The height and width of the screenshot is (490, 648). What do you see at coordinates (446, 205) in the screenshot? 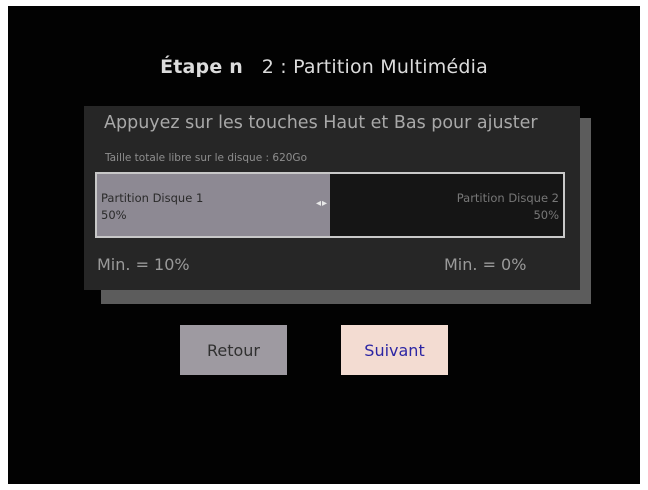
I see `partition-disk-2: Partition Disque 2 50%` at bounding box center [446, 205].